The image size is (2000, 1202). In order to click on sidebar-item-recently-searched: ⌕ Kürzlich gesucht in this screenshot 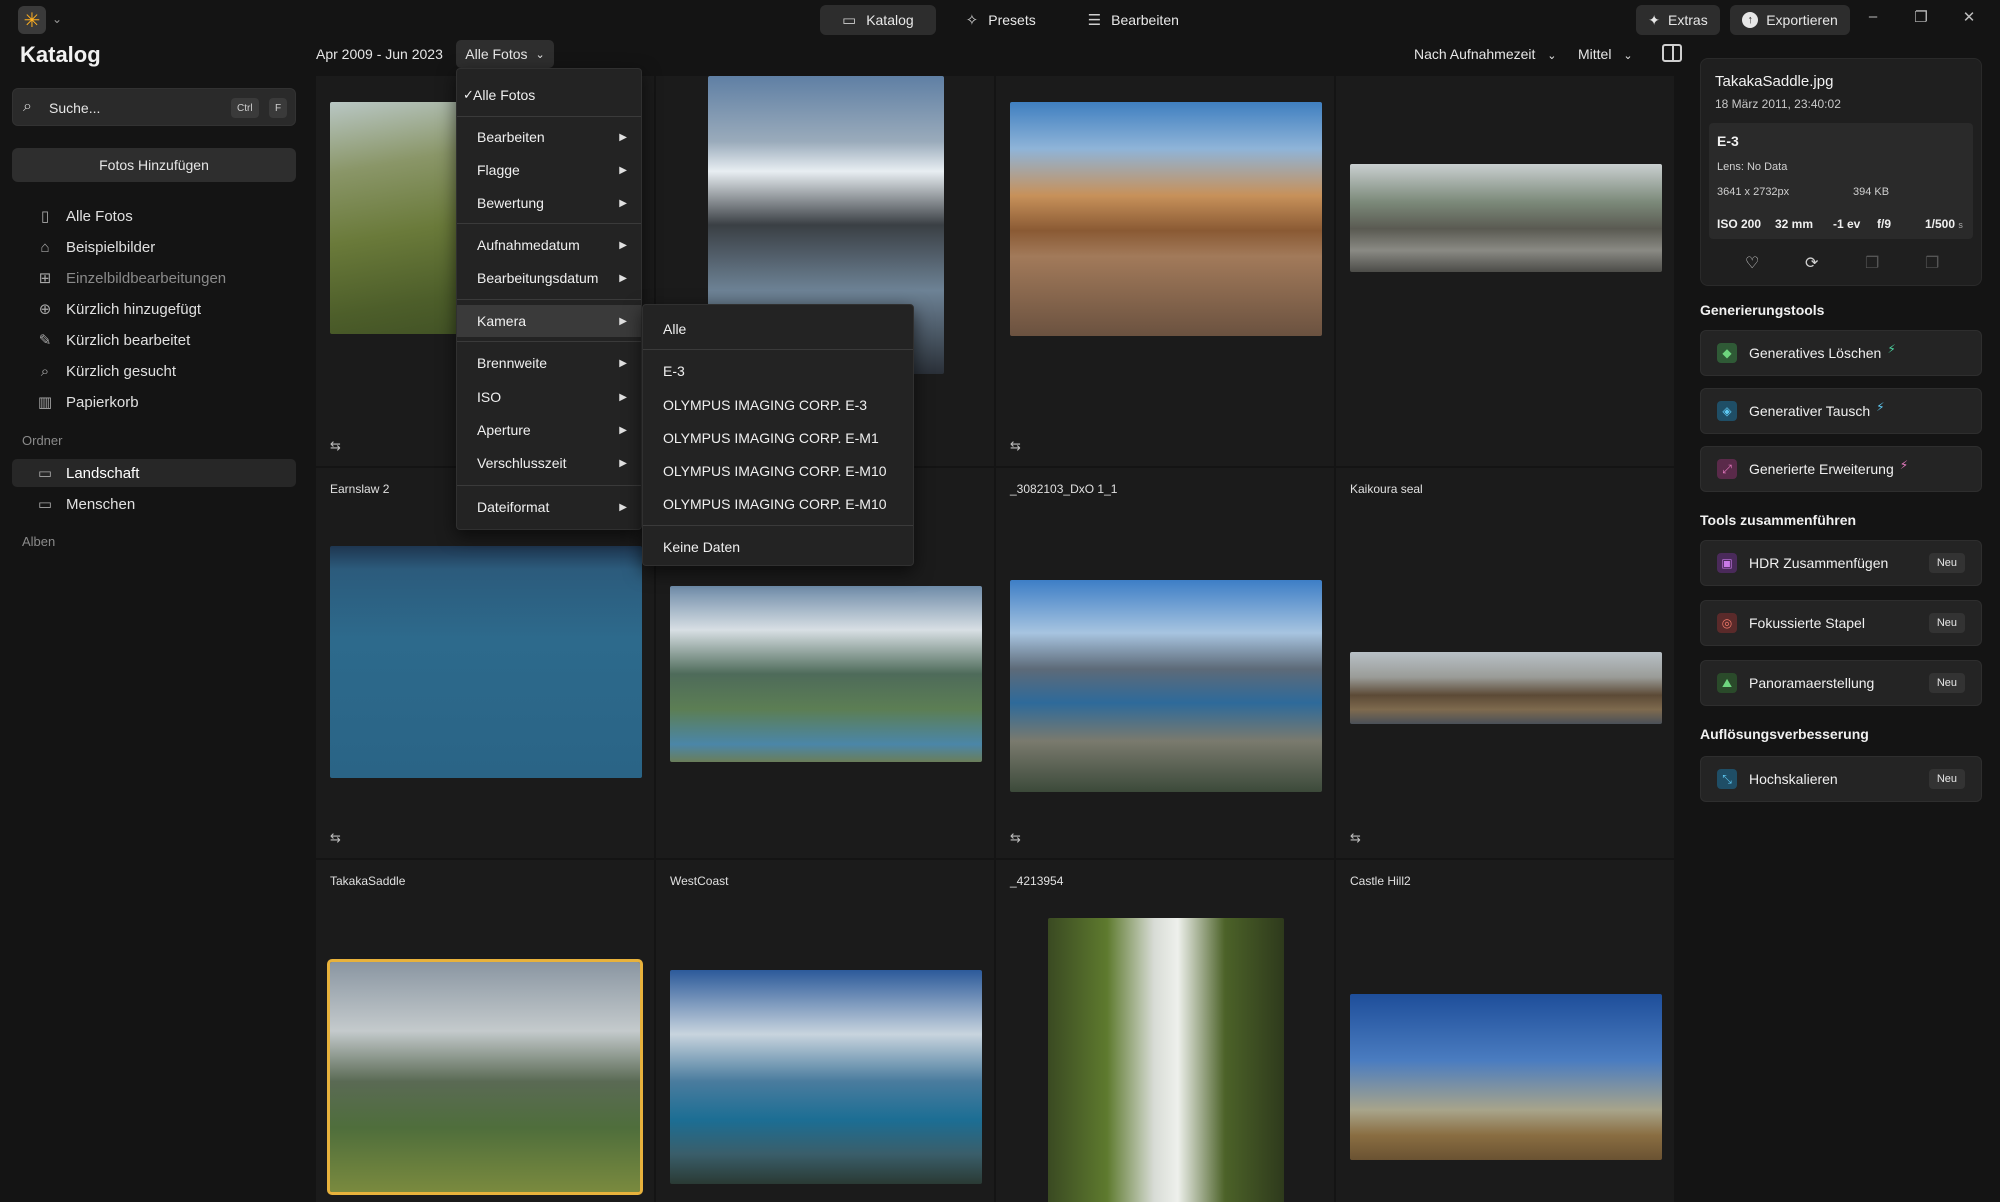, I will do `click(154, 371)`.